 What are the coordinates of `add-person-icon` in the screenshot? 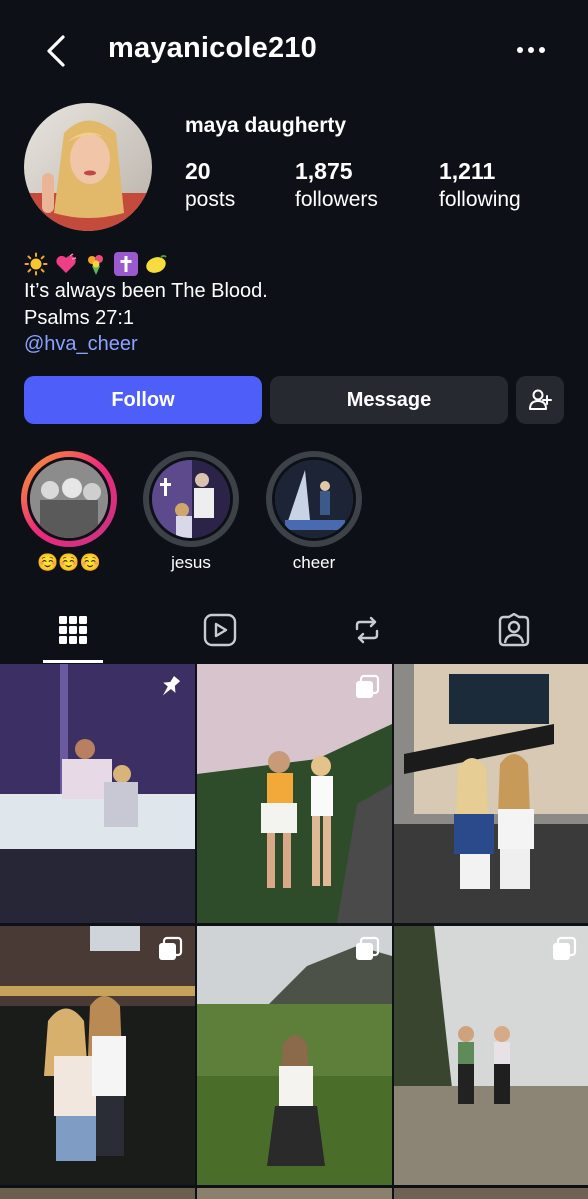 It's located at (540, 399).